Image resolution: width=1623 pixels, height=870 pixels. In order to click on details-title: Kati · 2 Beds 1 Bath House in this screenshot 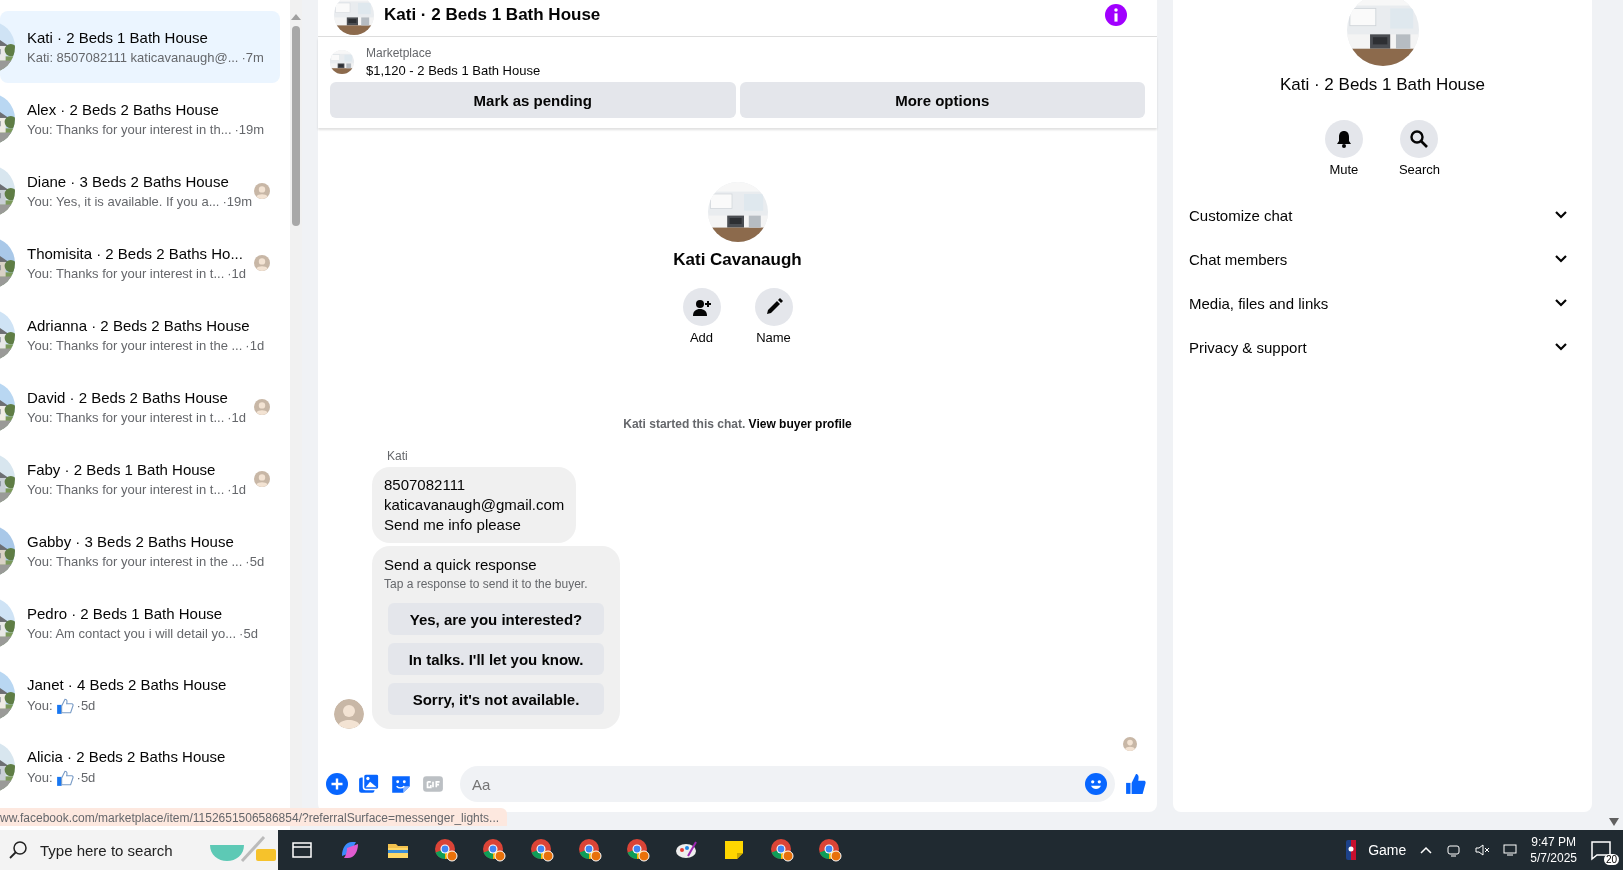, I will do `click(1382, 85)`.